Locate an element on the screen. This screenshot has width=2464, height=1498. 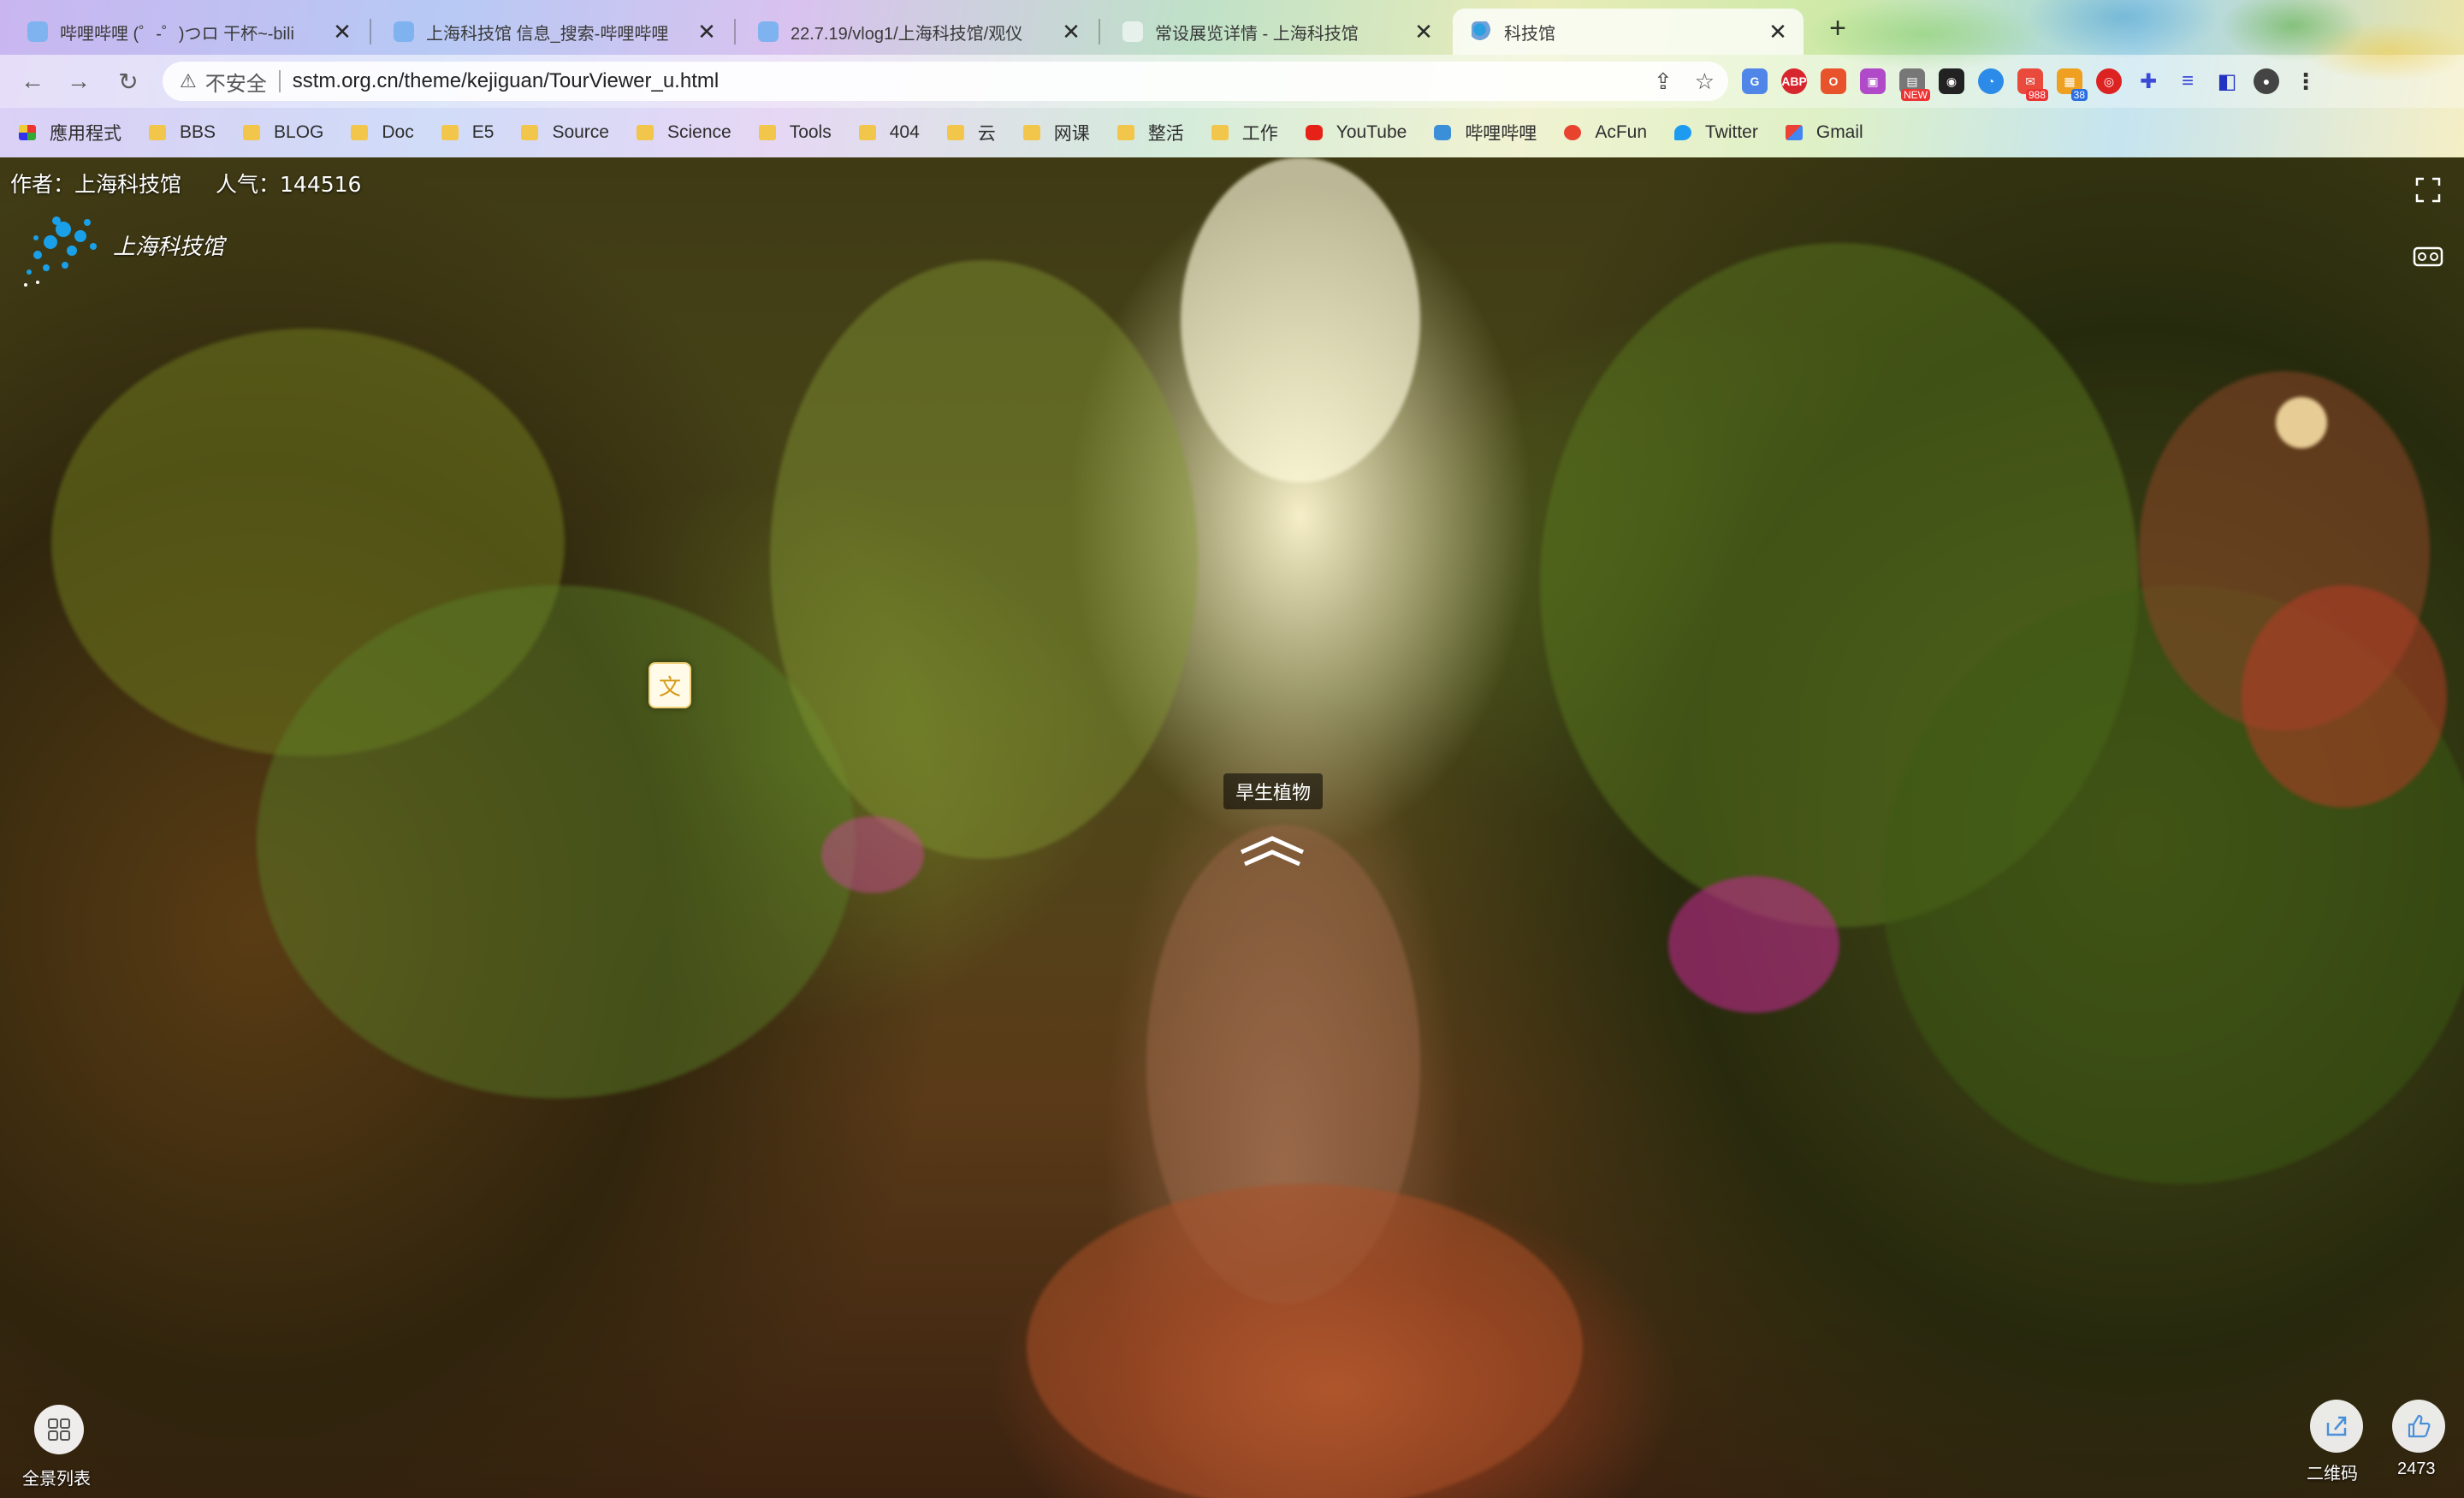
bookmark-folder: 404 is located at coordinates (889, 133).